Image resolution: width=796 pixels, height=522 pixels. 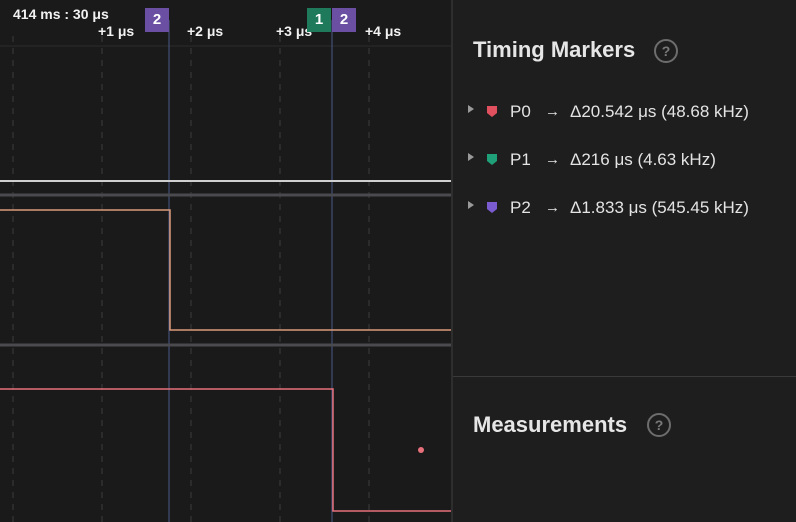 What do you see at coordinates (157, 20) in the screenshot?
I see `marker-flag-2-left: 2` at bounding box center [157, 20].